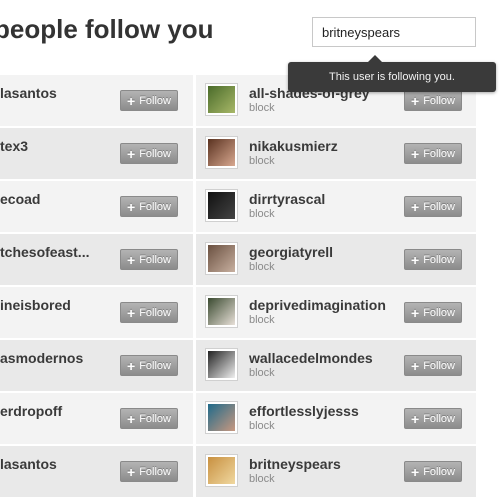  I want to click on username-link: asmodernos, so click(41, 358).